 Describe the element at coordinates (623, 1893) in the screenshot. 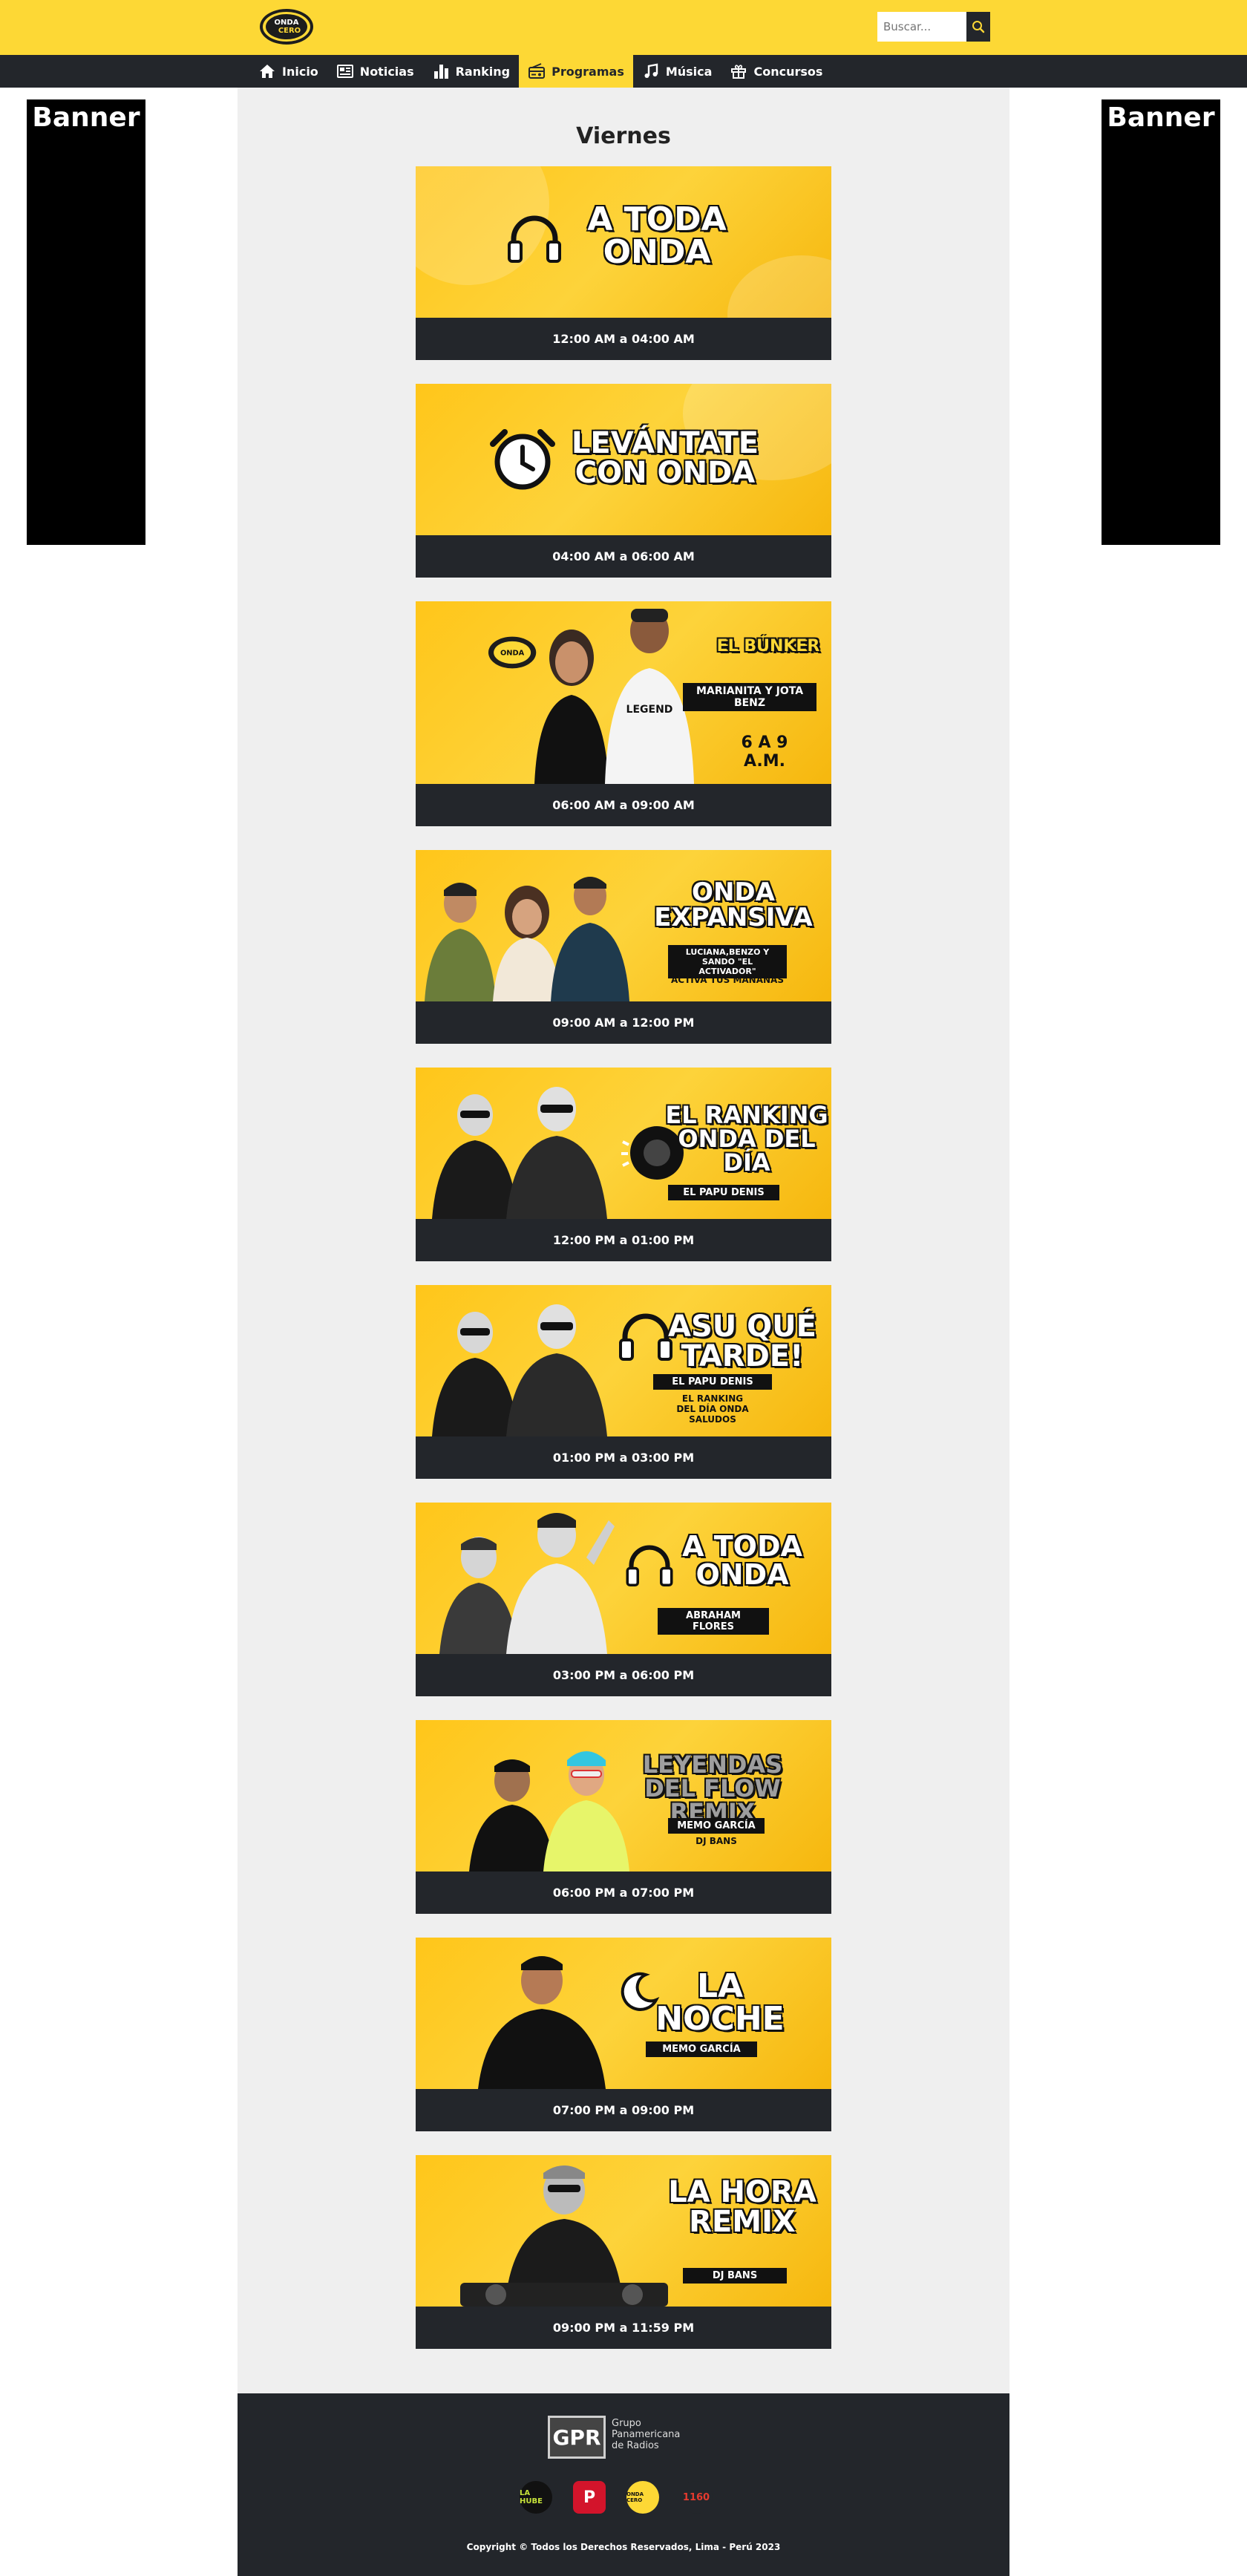

I see `program-schedule: 06:00 PM a 07:00 PM` at that location.